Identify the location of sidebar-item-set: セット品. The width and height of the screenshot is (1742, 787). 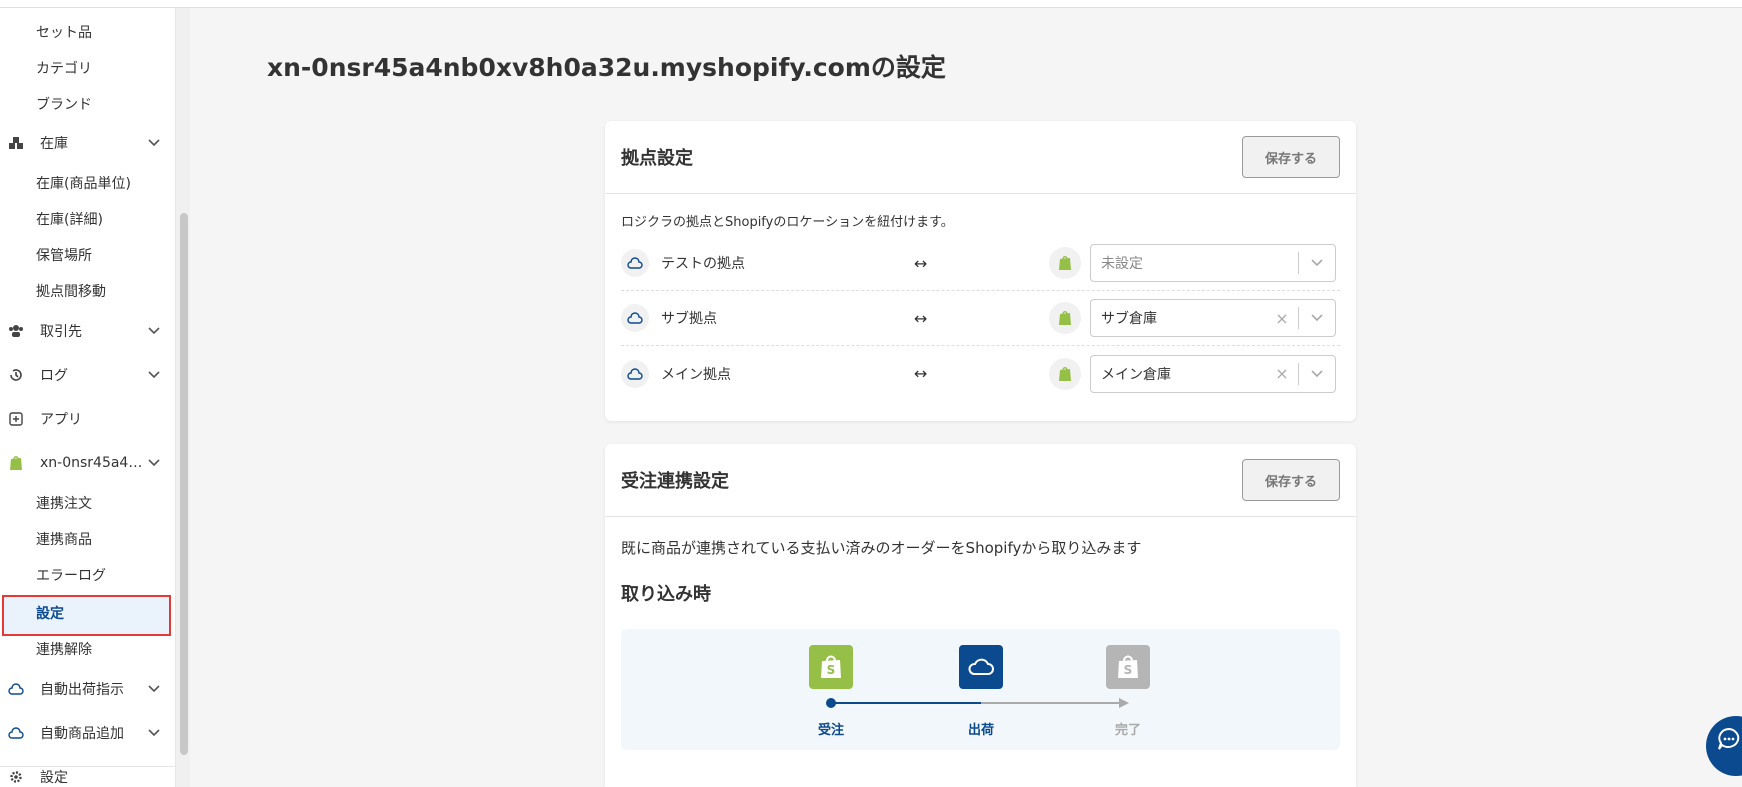
(87, 32).